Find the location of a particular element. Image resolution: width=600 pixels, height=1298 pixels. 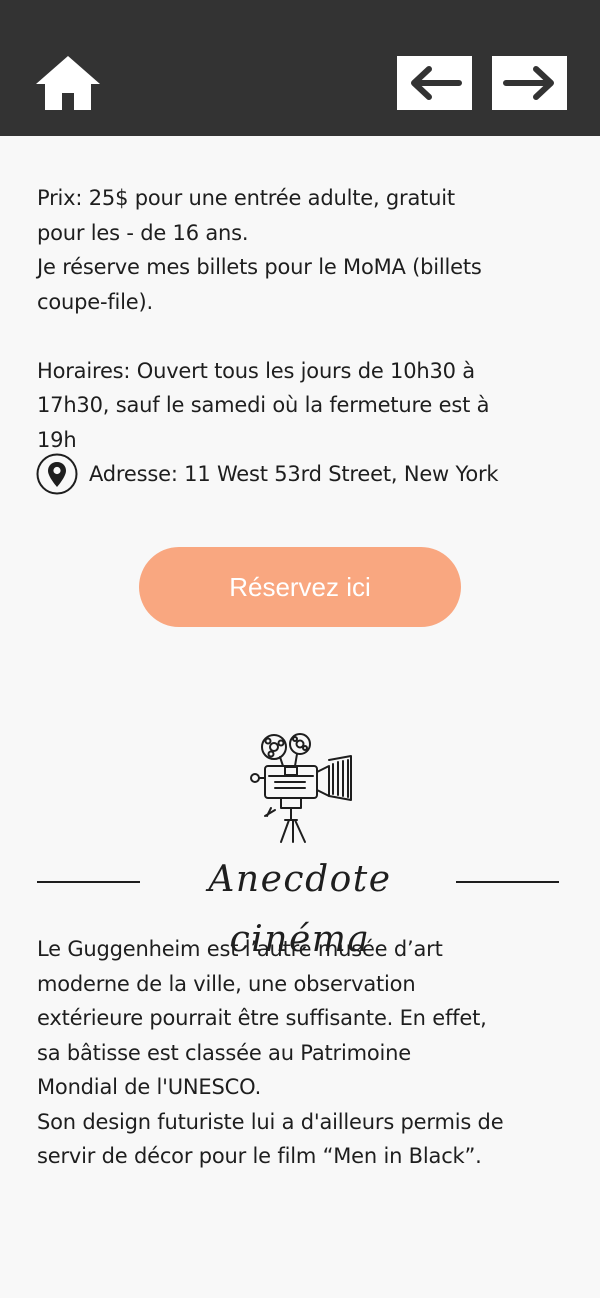

anecdote-line-2: moderne de la ville, une observation is located at coordinates (226, 983).